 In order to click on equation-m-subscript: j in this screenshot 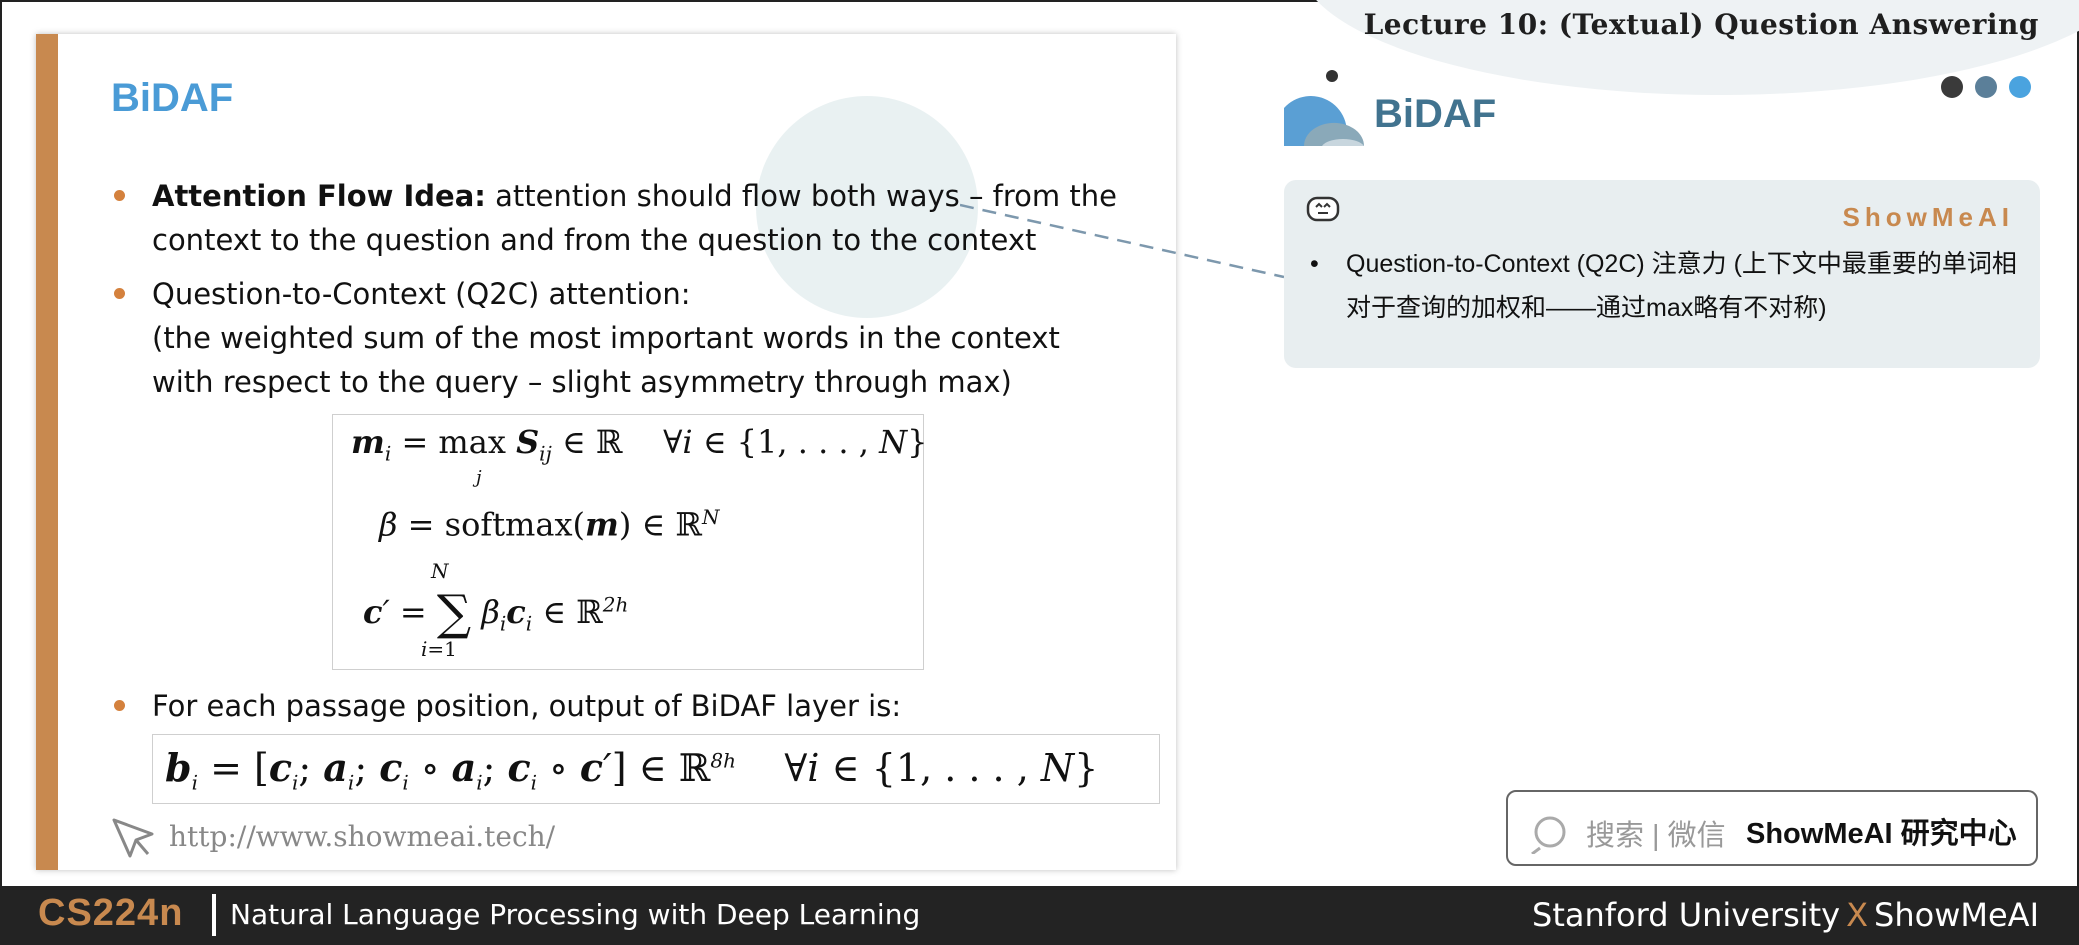, I will do `click(479, 477)`.